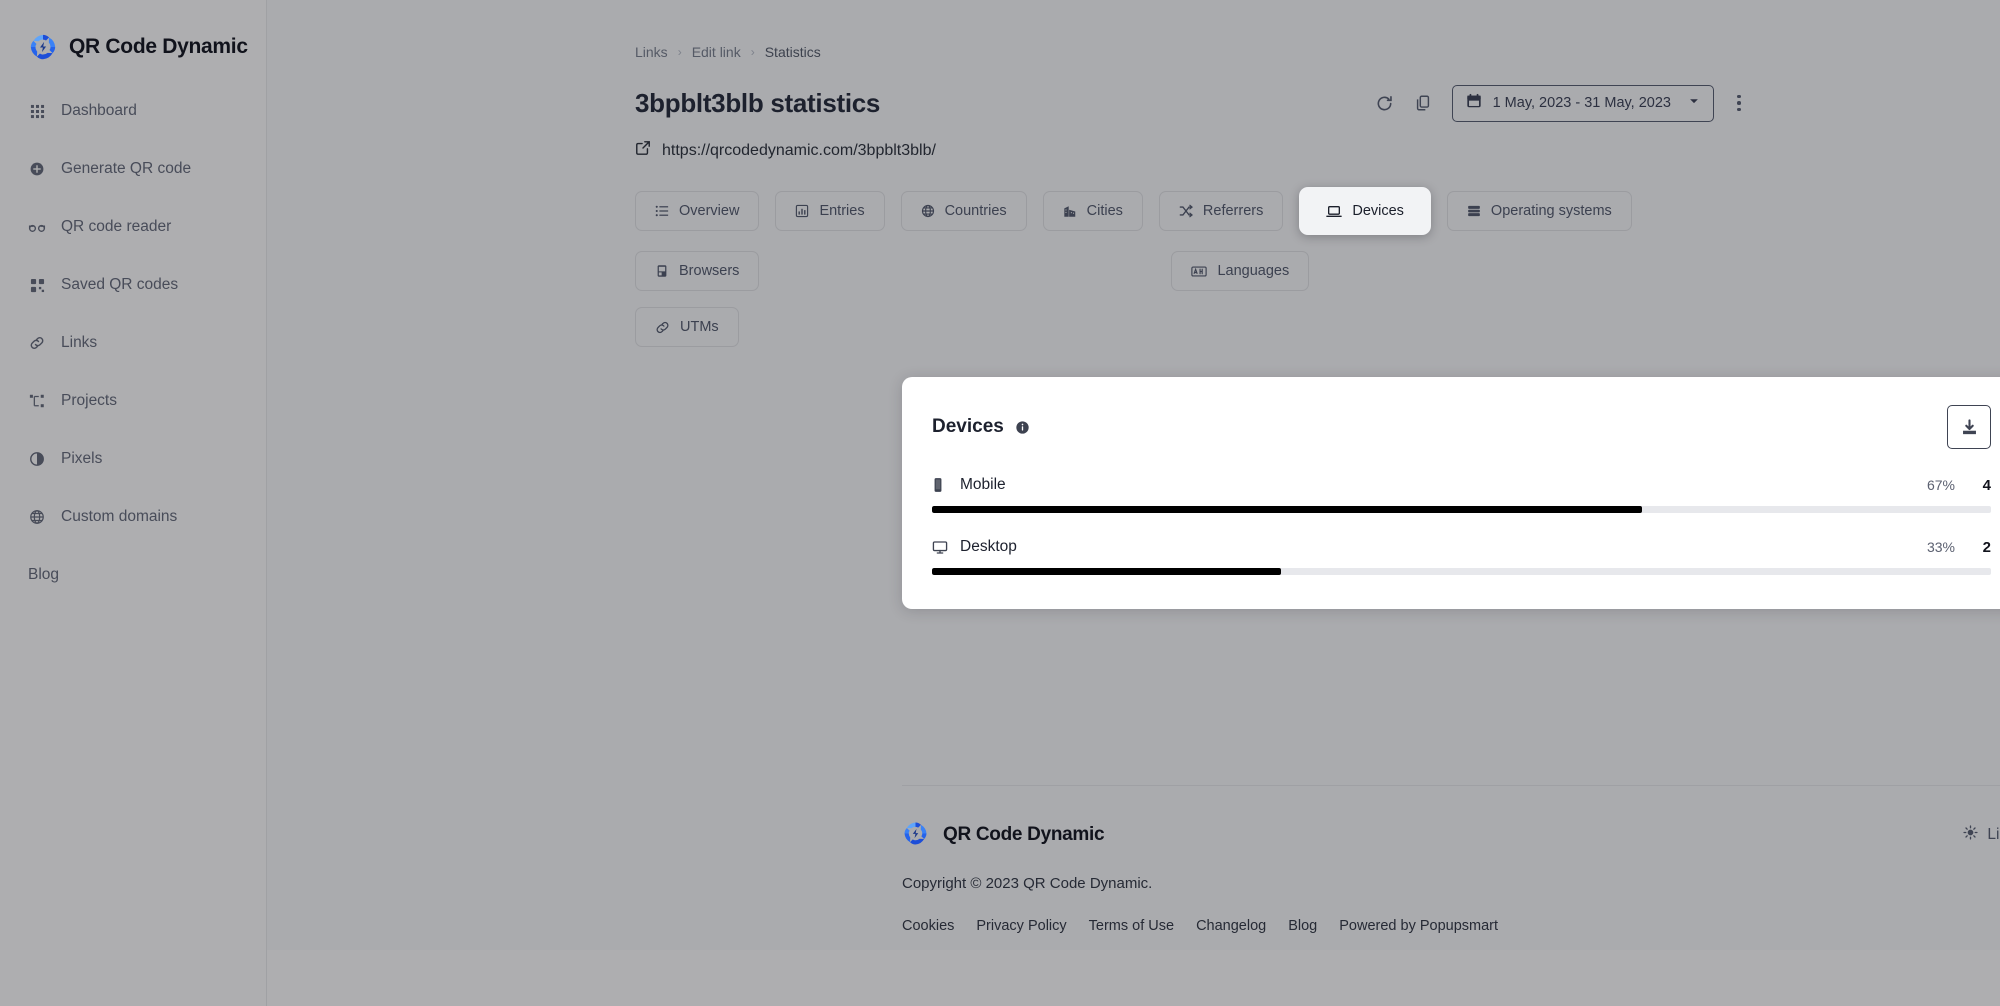  Describe the element at coordinates (975, 211) in the screenshot. I see `tab-label: Countries` at that location.